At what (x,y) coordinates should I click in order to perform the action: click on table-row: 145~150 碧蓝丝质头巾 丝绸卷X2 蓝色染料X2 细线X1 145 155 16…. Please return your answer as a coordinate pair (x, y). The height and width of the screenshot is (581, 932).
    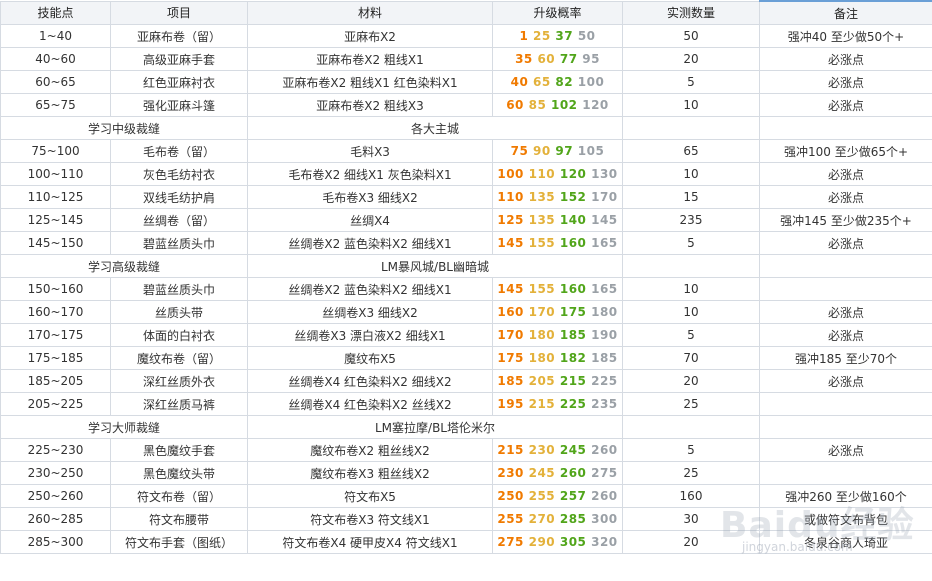
    Looking at the image, I should click on (466, 243).